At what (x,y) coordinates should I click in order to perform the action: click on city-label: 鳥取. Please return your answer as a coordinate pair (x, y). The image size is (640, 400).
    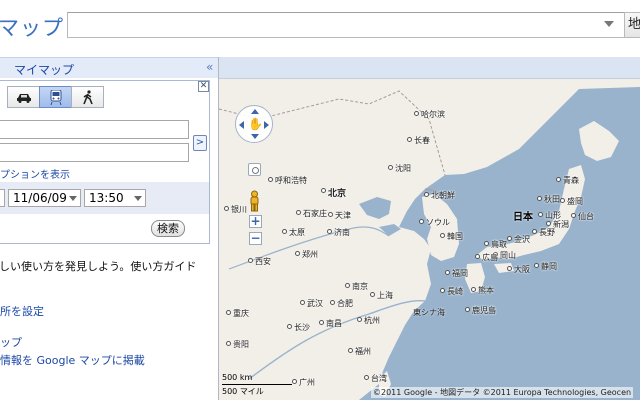
    Looking at the image, I should click on (499, 244).